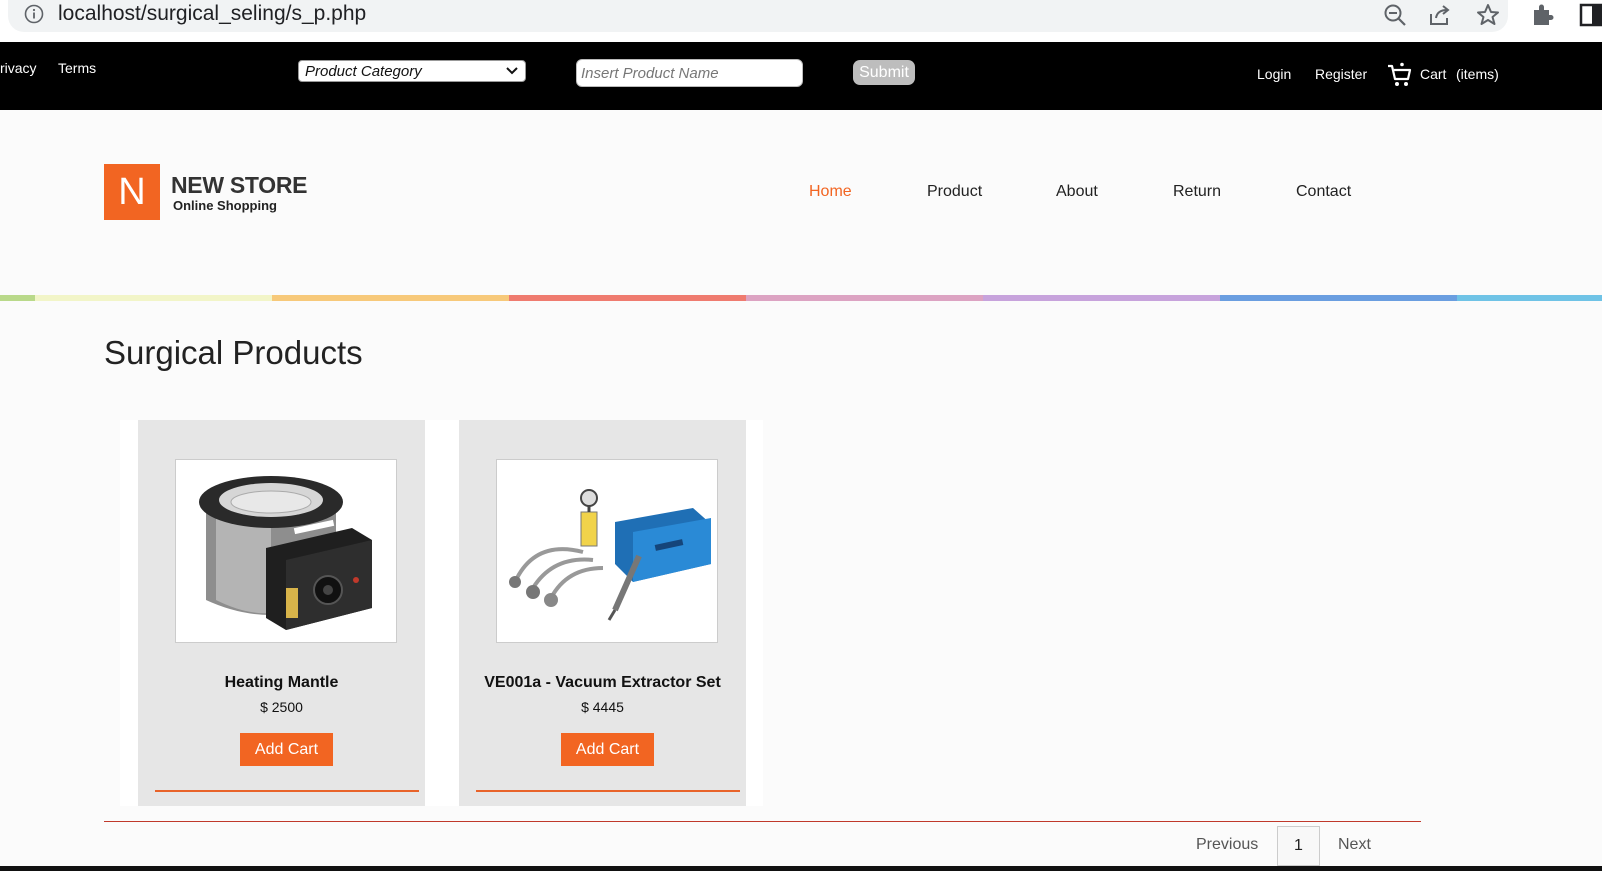 The width and height of the screenshot is (1602, 871). What do you see at coordinates (1323, 192) in the screenshot?
I see `nav-contact: Contact` at bounding box center [1323, 192].